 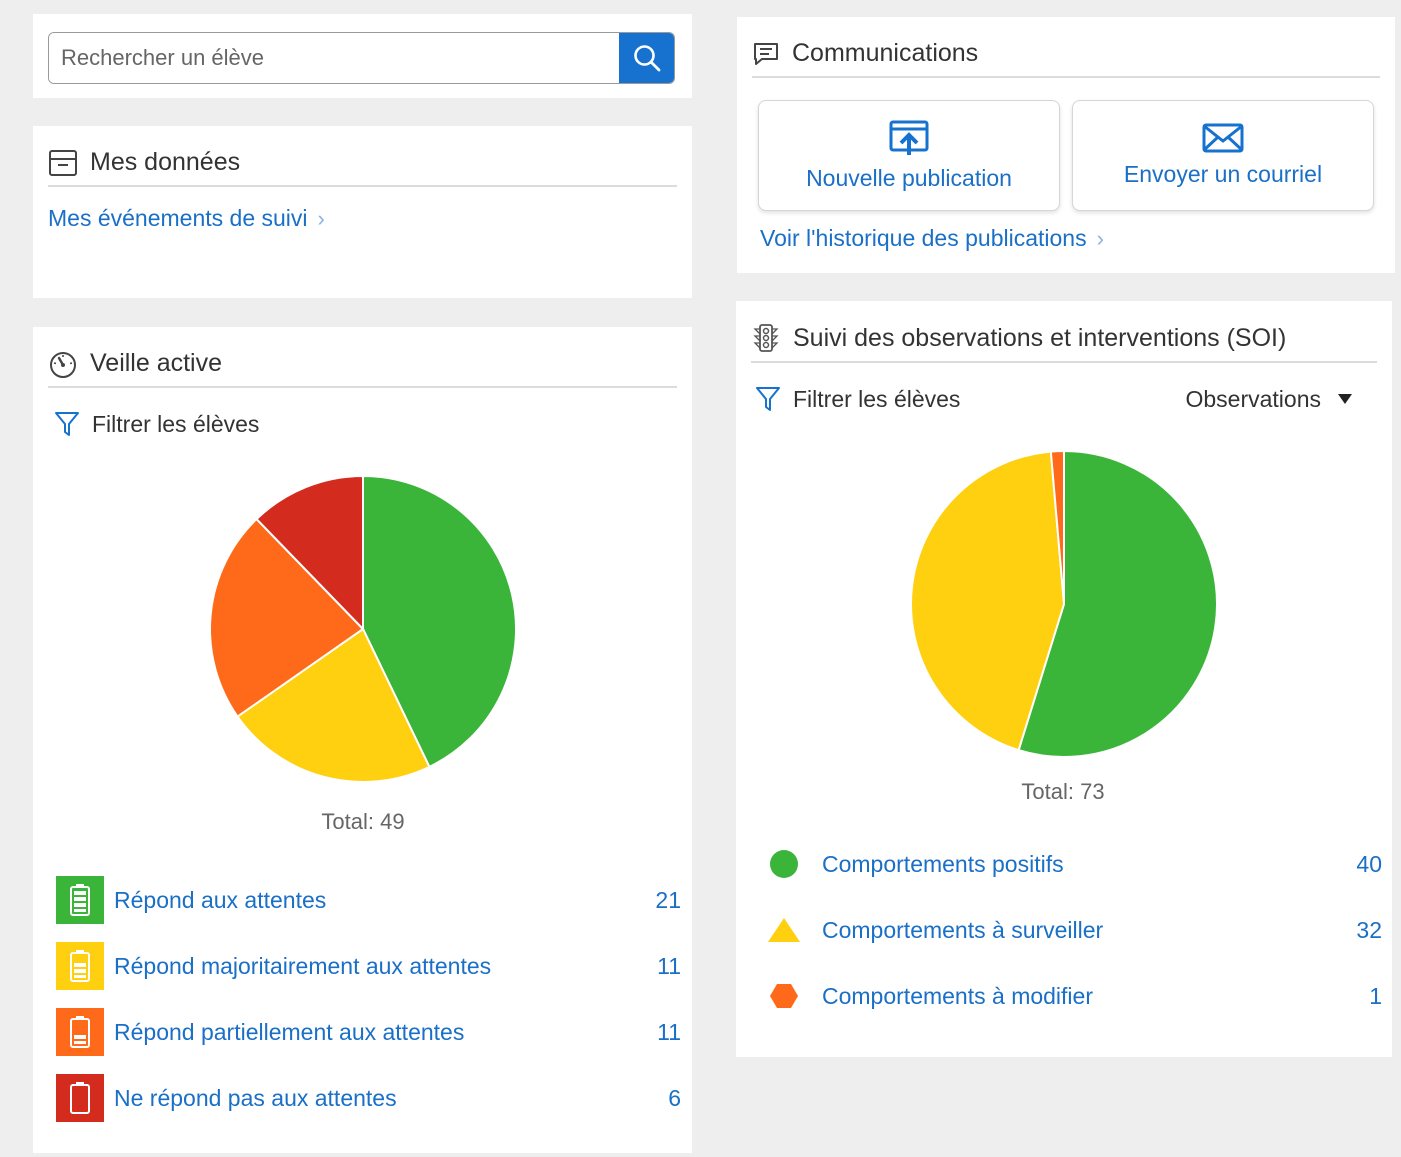 I want to click on hexagon-icon, so click(x=784, y=996).